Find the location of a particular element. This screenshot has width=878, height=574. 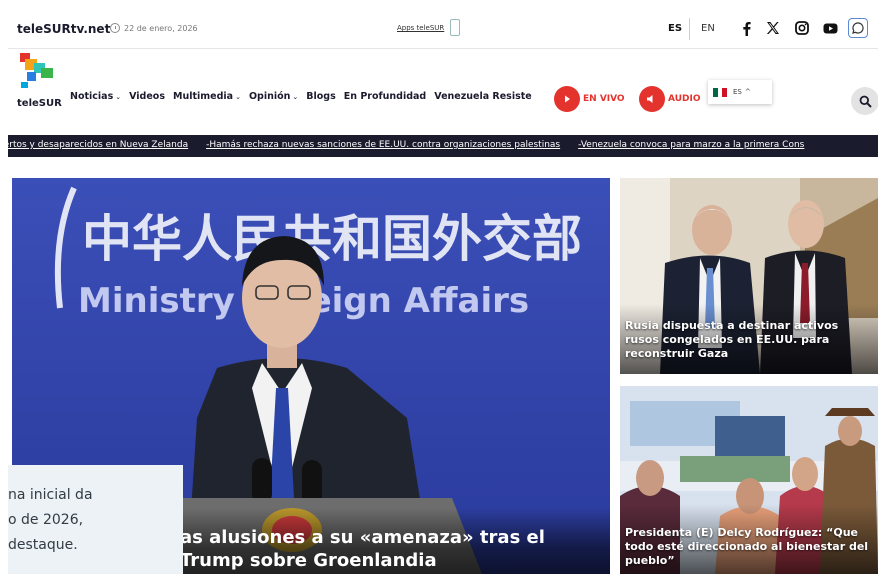

nav-label: Venezuela Resiste is located at coordinates (483, 96).